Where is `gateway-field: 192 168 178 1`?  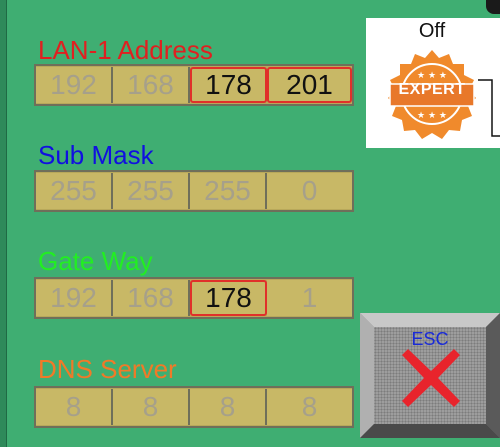 gateway-field: 192 168 178 1 is located at coordinates (194, 298).